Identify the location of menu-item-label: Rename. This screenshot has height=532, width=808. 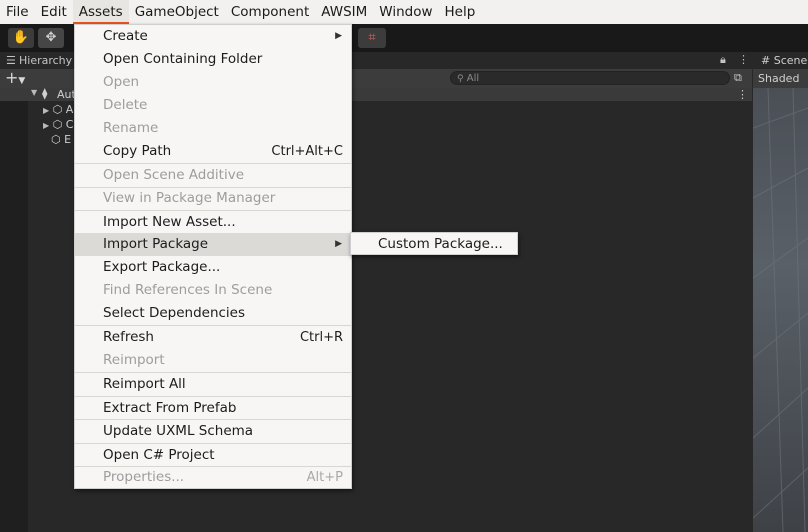
(131, 128).